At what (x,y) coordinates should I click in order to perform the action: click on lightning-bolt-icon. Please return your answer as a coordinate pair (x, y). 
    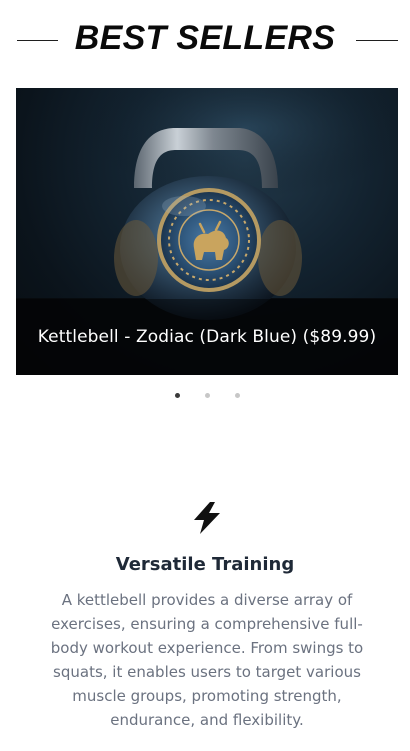
    Looking at the image, I should click on (207, 518).